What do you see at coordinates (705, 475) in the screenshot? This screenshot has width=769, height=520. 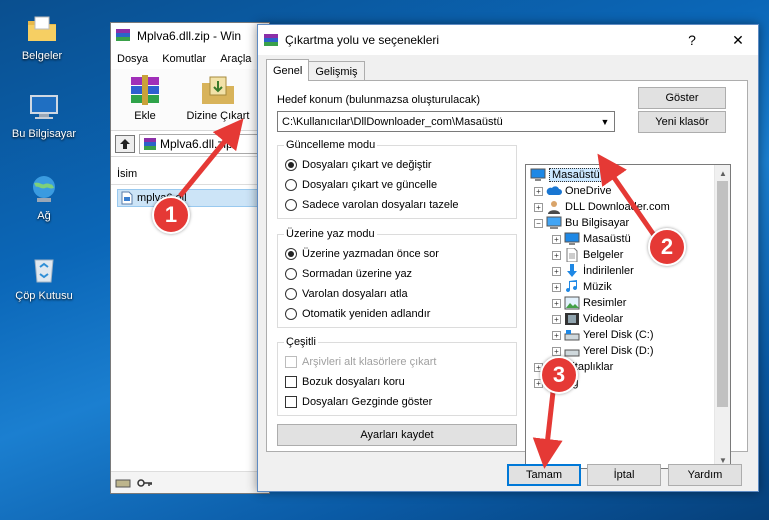 I see `help-button: Yardım` at bounding box center [705, 475].